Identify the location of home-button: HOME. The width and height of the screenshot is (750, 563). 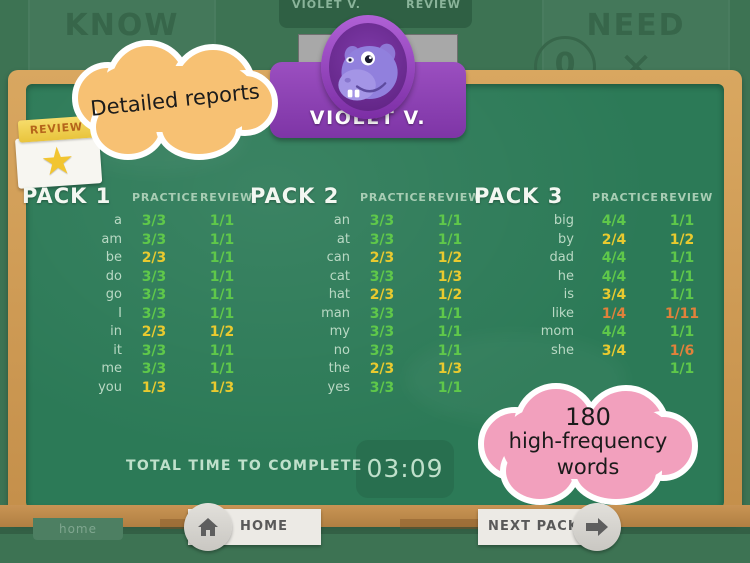
(252, 527).